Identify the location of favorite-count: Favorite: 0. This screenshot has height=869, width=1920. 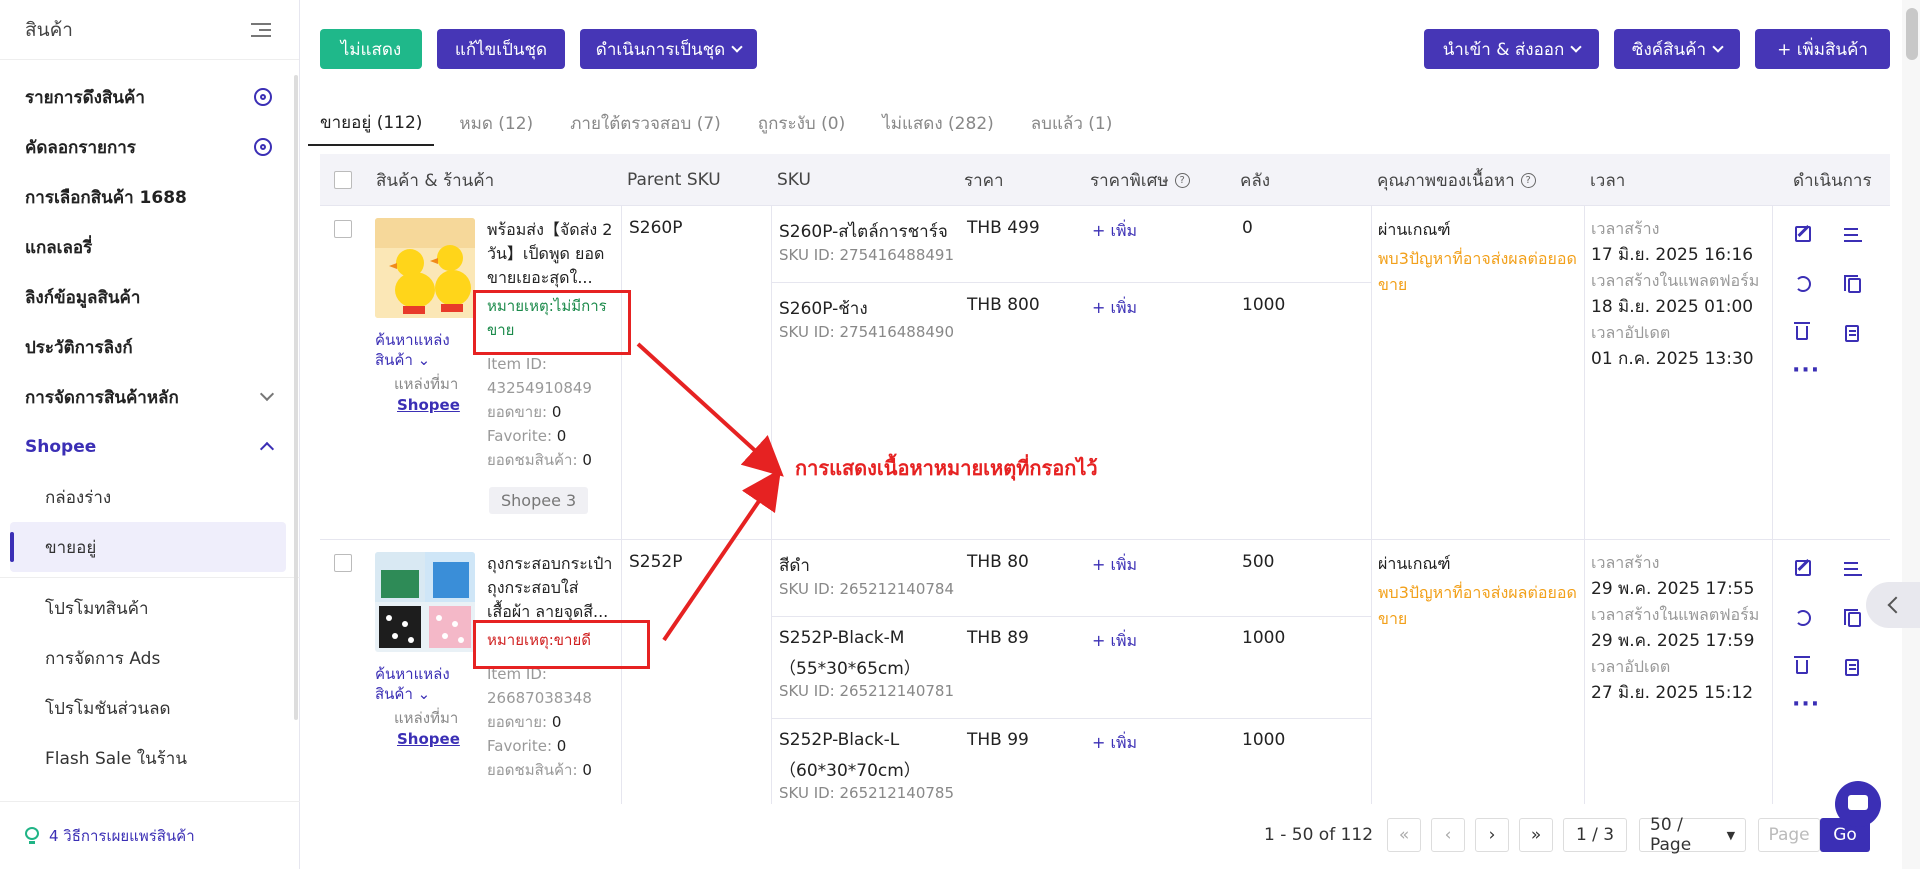
(552, 436).